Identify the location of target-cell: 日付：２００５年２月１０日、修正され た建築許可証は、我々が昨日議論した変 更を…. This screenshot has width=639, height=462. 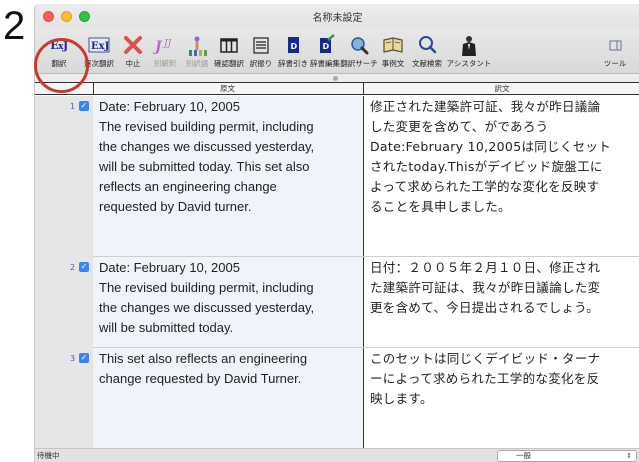
(501, 302).